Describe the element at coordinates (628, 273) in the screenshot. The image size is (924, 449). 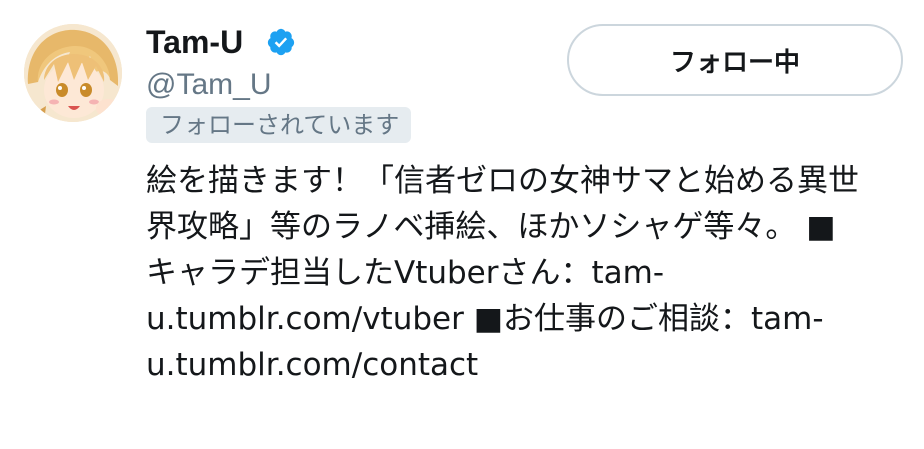
I see `vtuber-link: tam-` at that location.